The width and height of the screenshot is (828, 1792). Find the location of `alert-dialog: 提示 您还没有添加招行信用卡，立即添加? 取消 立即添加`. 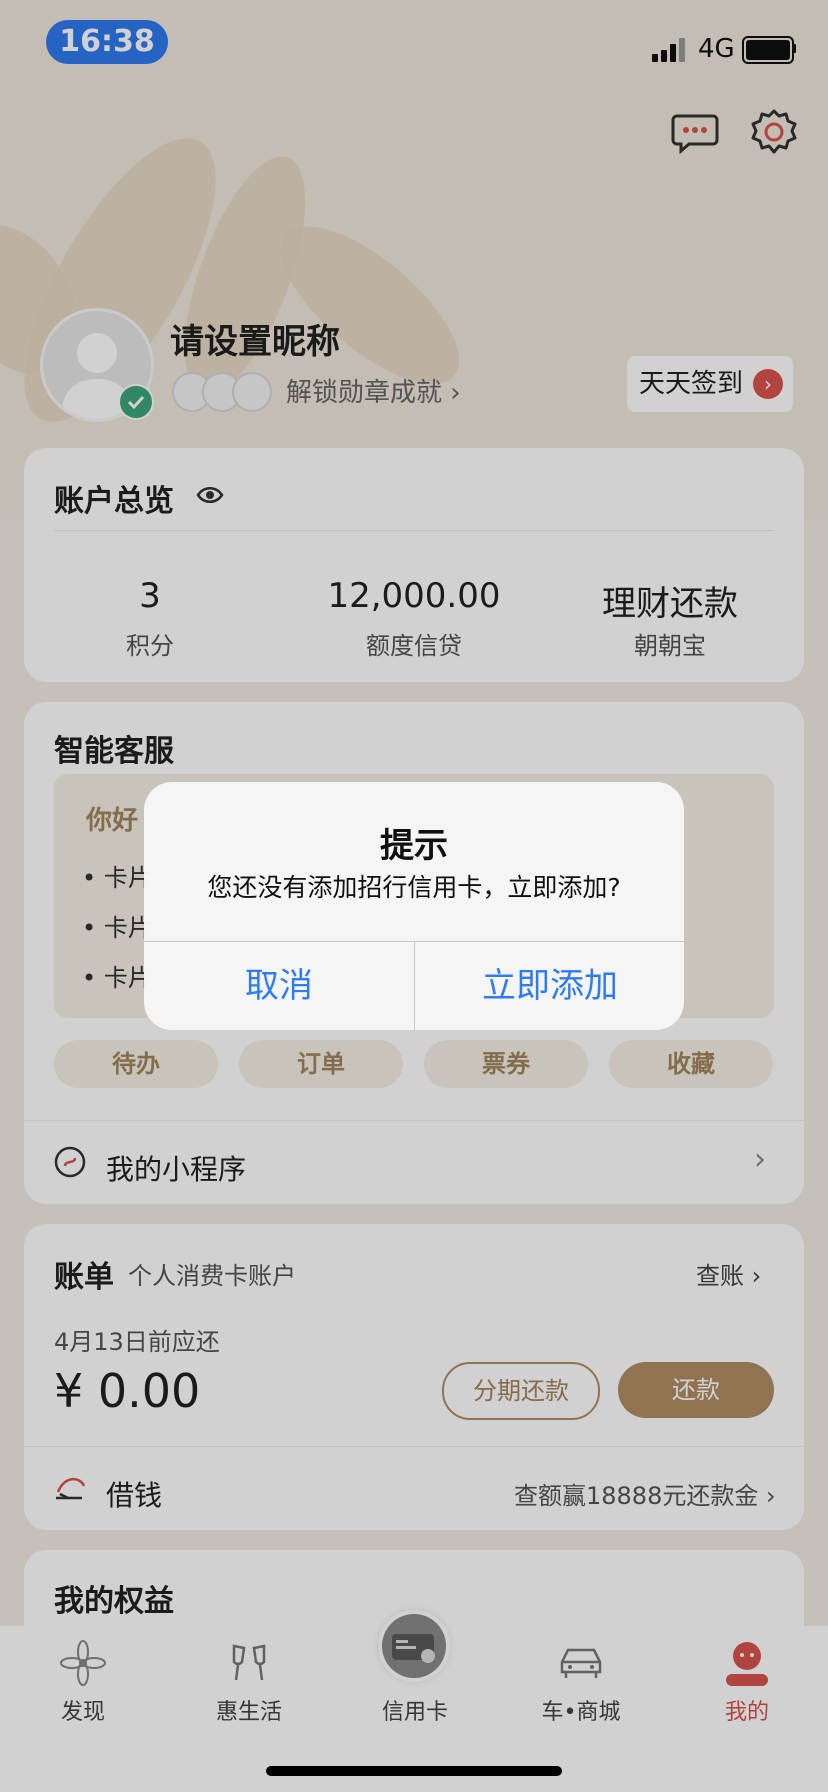

alert-dialog: 提示 您还没有添加招行信用卡，立即添加? 取消 立即添加 is located at coordinates (414, 906).